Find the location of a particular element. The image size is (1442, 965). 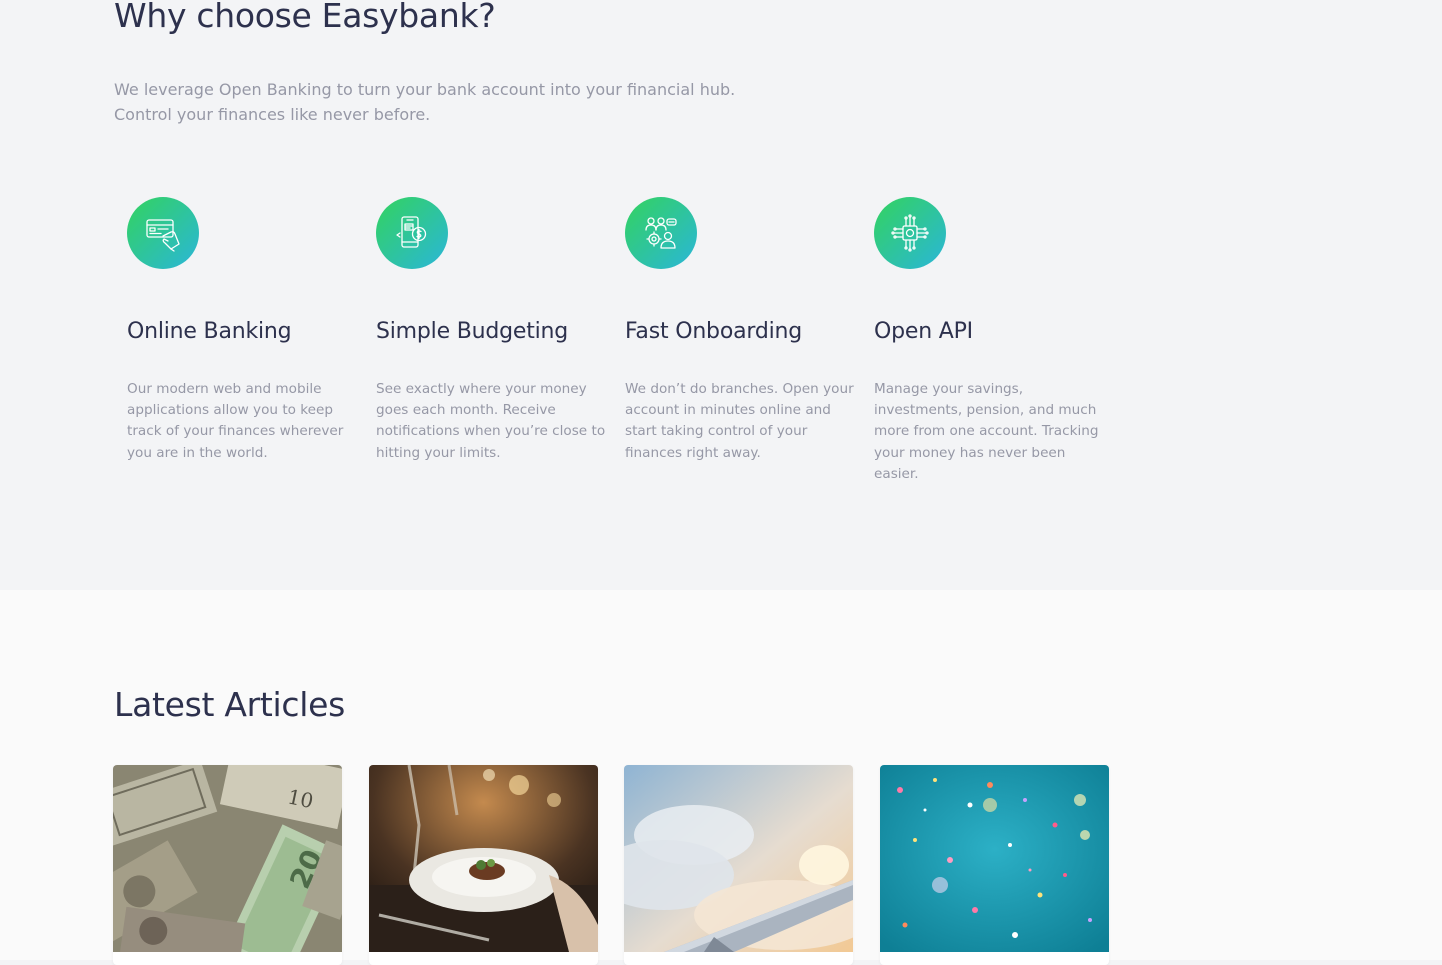

onboarding-icon is located at coordinates (661, 233).